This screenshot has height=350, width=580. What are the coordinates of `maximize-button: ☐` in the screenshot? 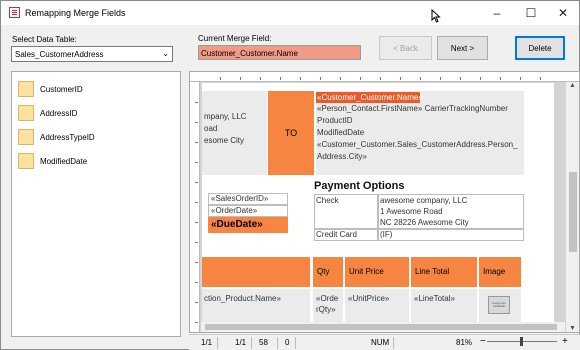 It's located at (531, 13).